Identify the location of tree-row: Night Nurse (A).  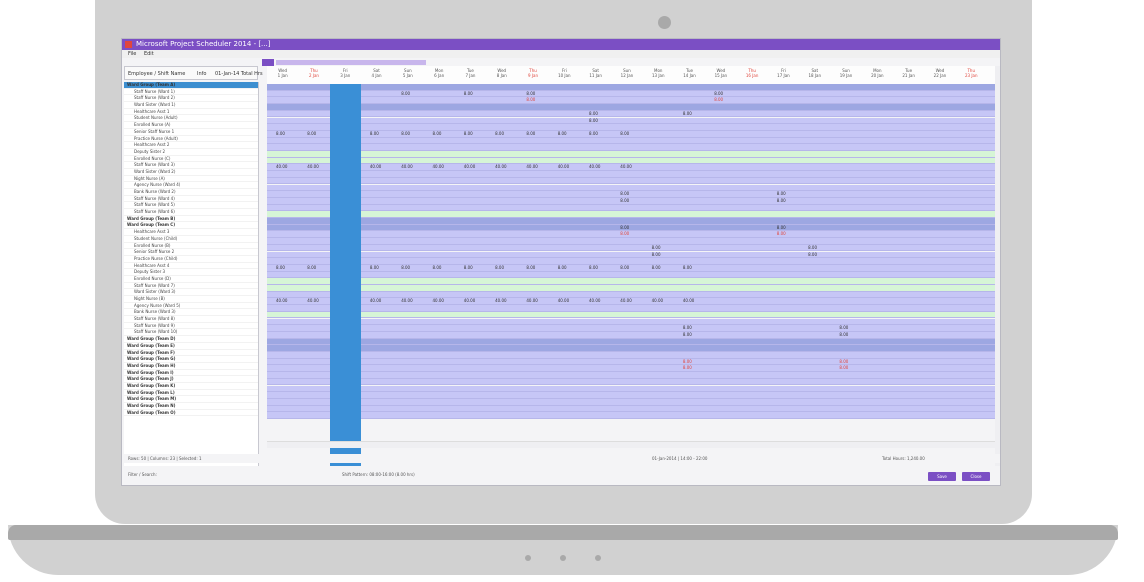
(191, 179).